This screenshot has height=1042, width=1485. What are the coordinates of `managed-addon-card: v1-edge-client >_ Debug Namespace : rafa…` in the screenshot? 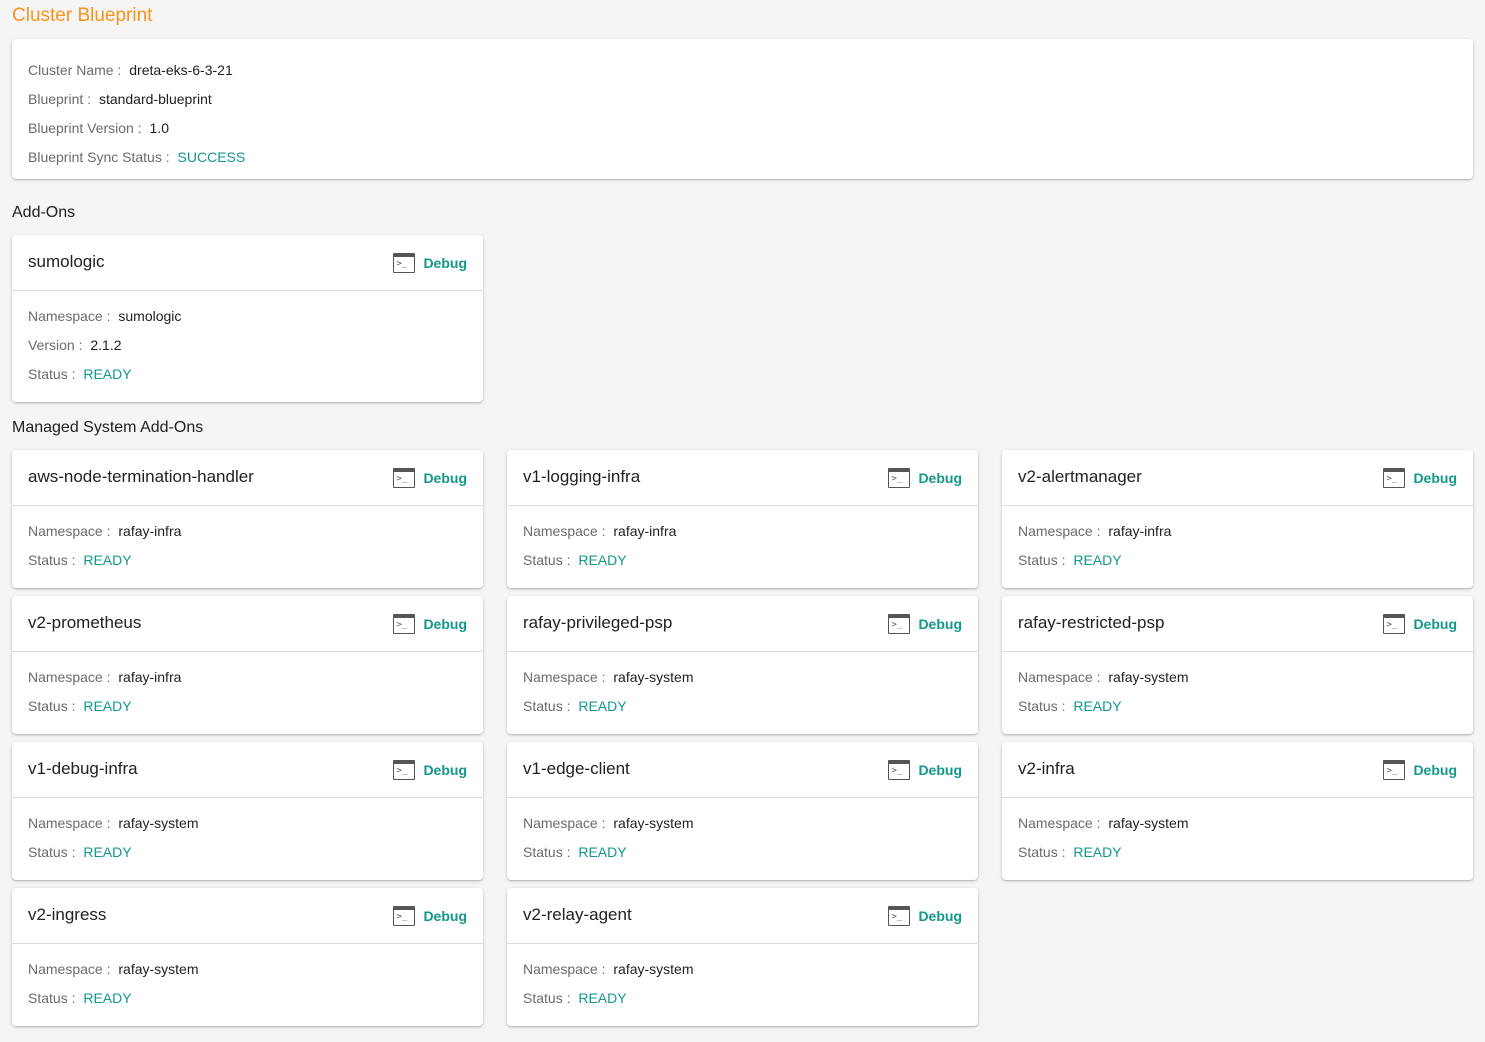 It's located at (742, 811).